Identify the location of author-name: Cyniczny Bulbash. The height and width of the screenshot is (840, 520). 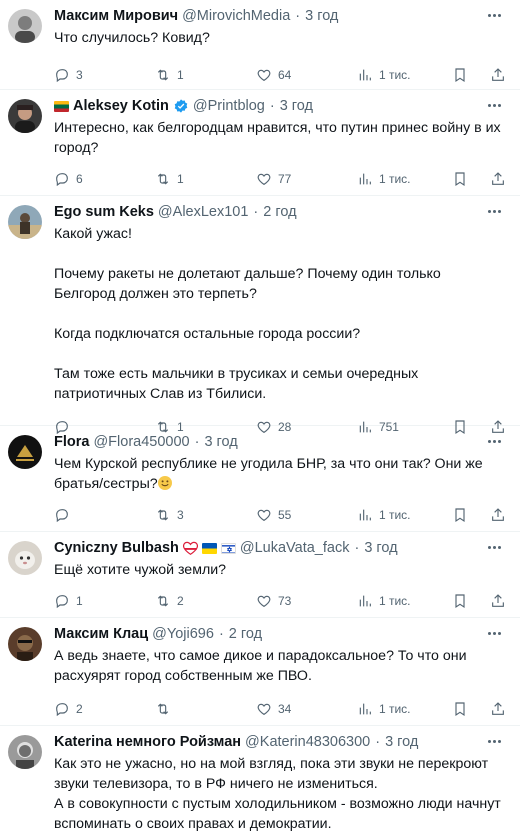
(116, 548).